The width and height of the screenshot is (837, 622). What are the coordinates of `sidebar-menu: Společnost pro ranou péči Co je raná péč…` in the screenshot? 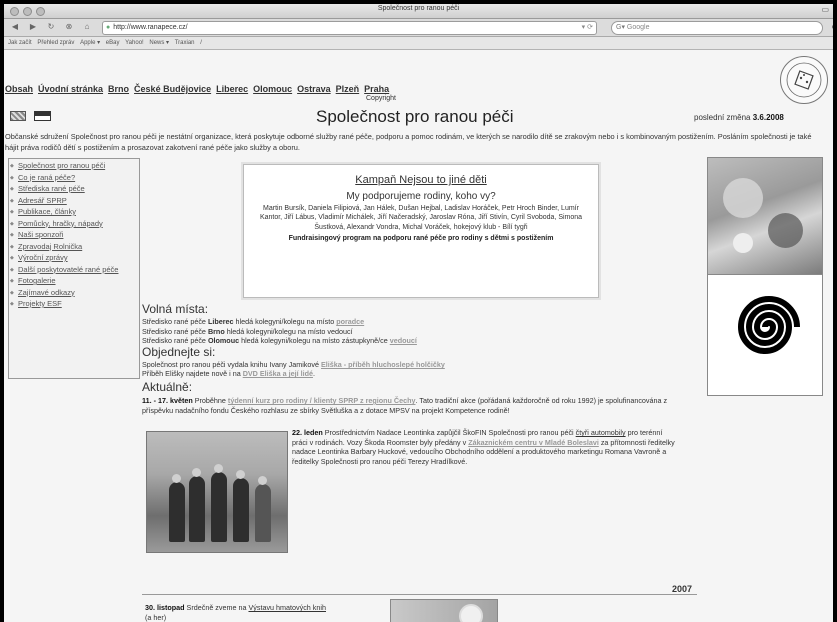 It's located at (74, 268).